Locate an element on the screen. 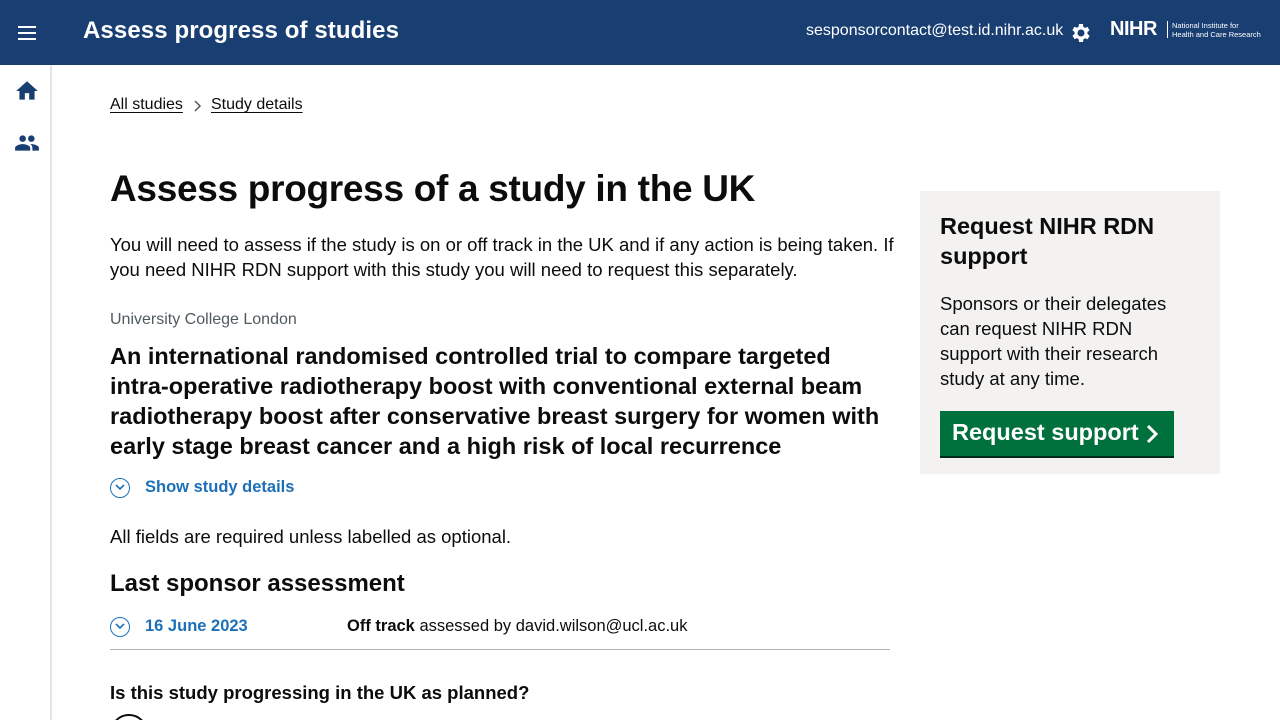  assessment-assessor: assessed by david.wilson@ucl.ac.uk is located at coordinates (551, 626).